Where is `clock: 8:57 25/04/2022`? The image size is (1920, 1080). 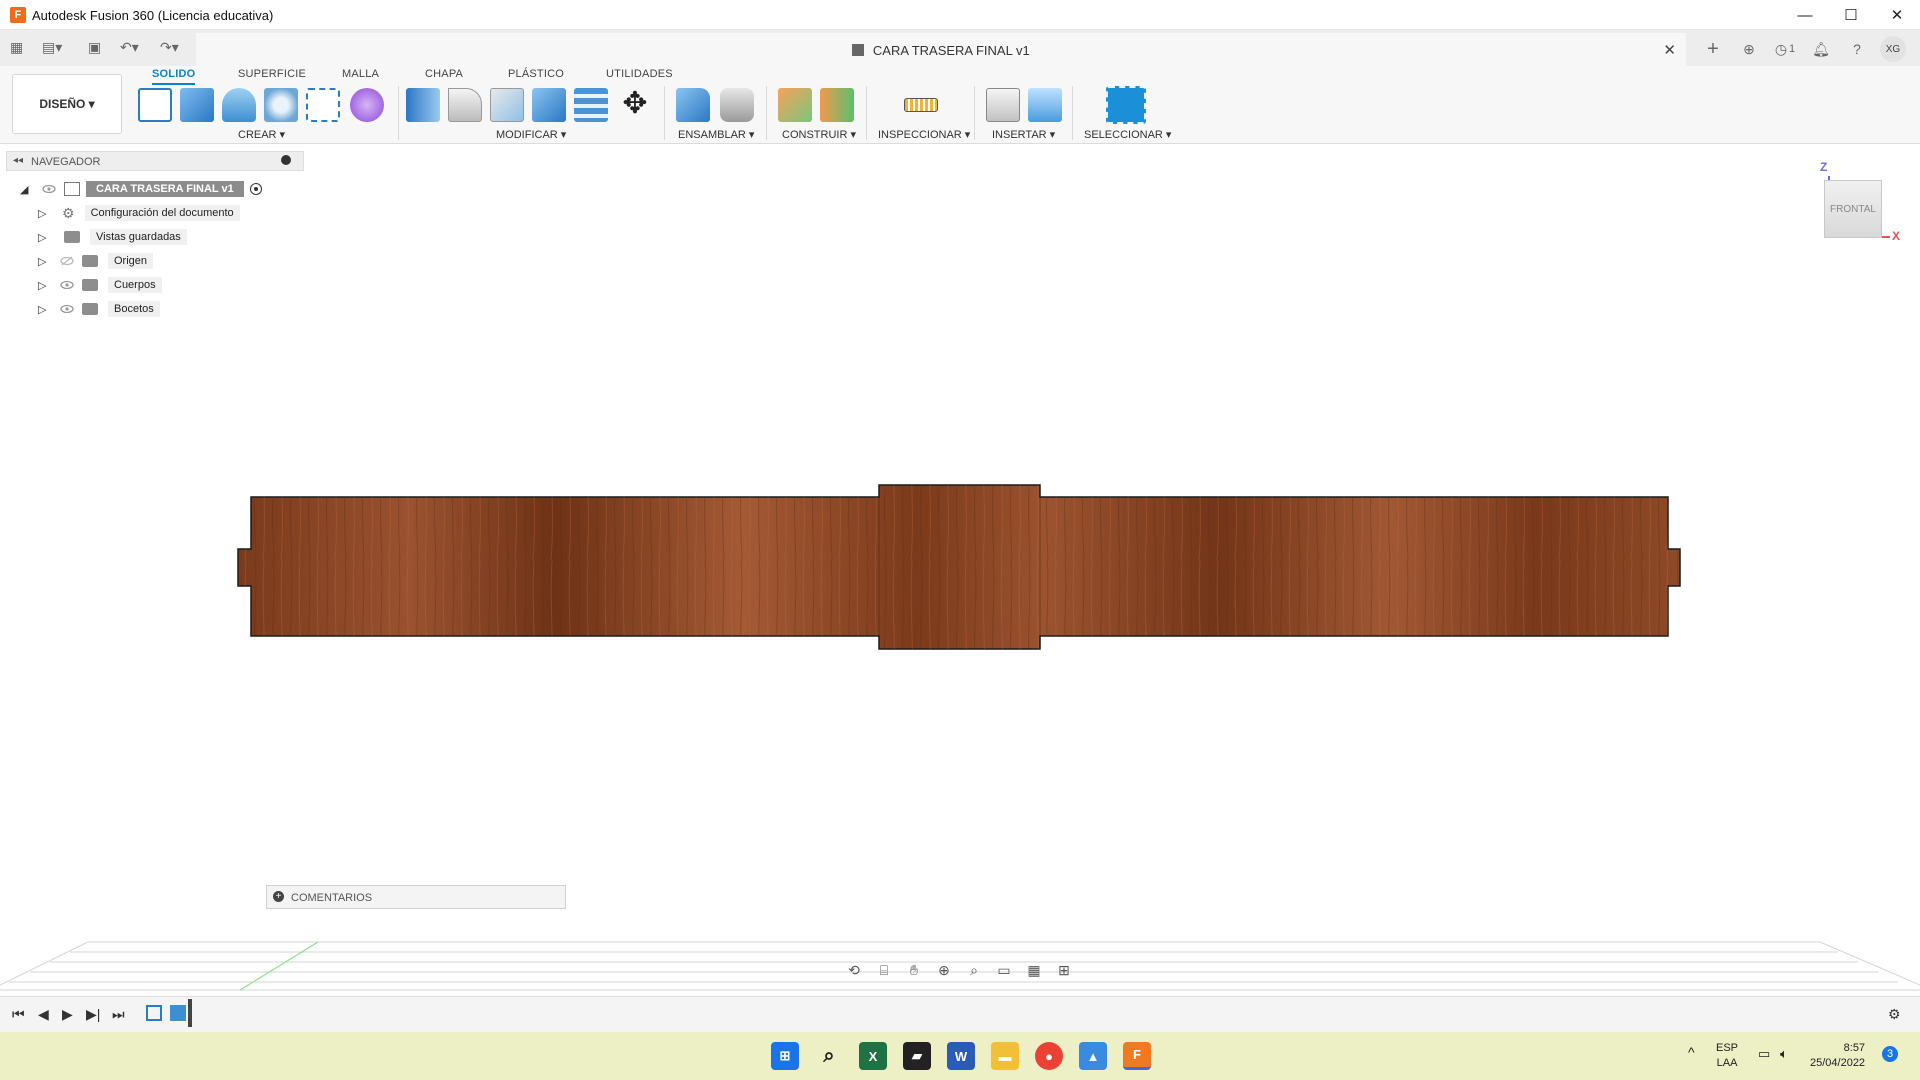 clock: 8:57 25/04/2022 is located at coordinates (1837, 1055).